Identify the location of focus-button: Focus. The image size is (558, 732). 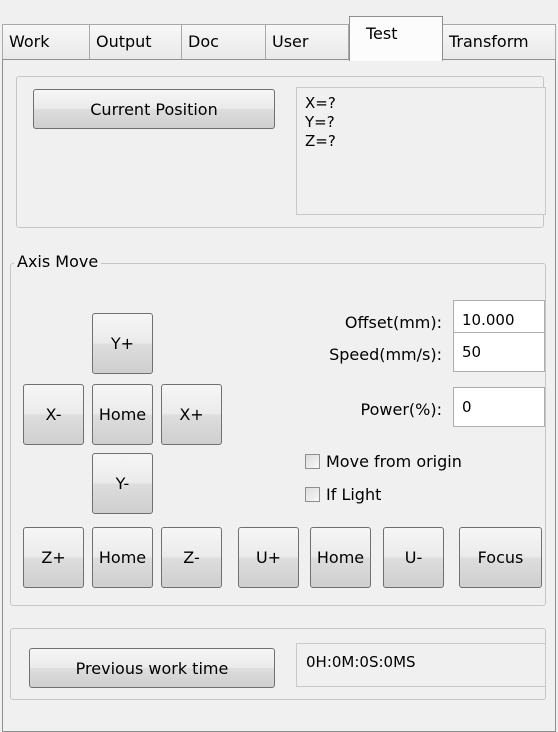
(500, 557).